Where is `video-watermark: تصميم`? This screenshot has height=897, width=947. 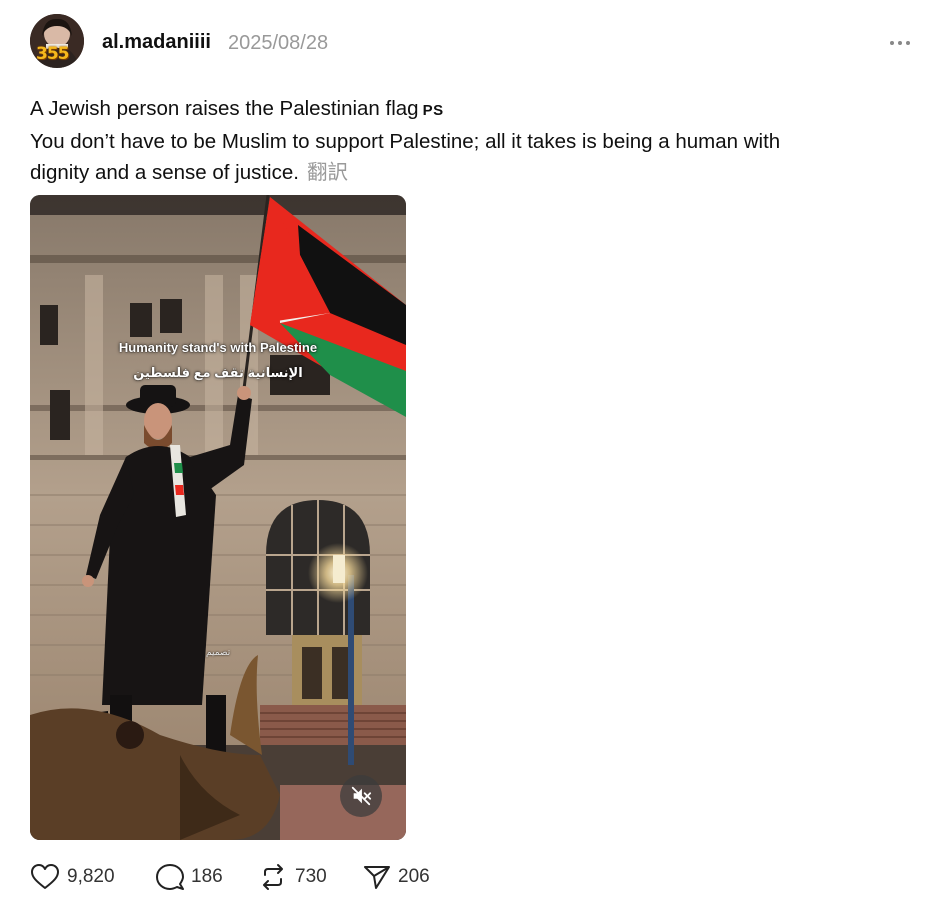 video-watermark: تصميم is located at coordinates (218, 652).